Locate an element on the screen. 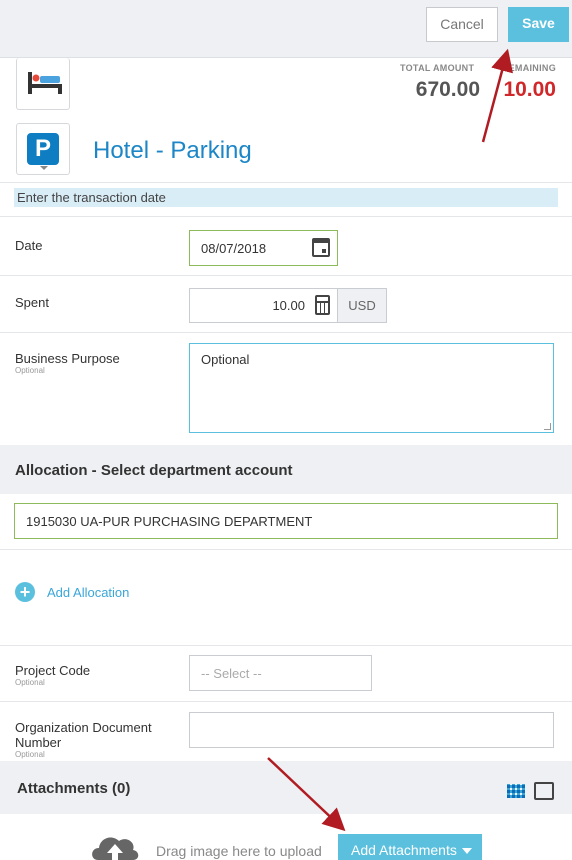 This screenshot has height=860, width=572. expense-type-tile: P is located at coordinates (43, 149).